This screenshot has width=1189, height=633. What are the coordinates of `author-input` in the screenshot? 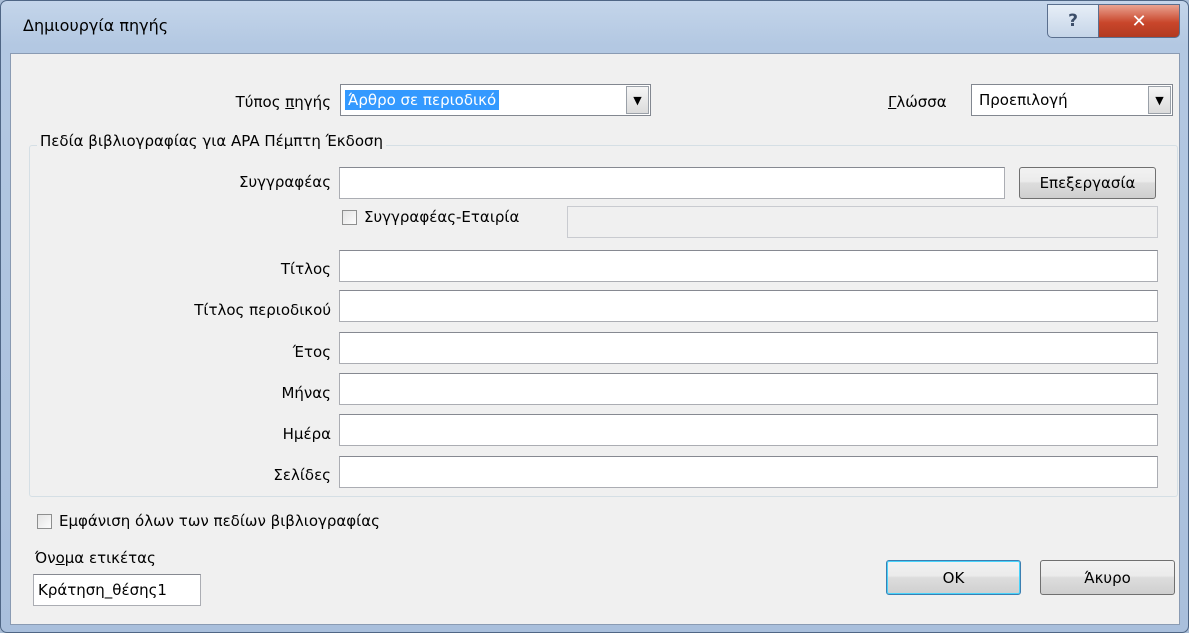 It's located at (672, 183).